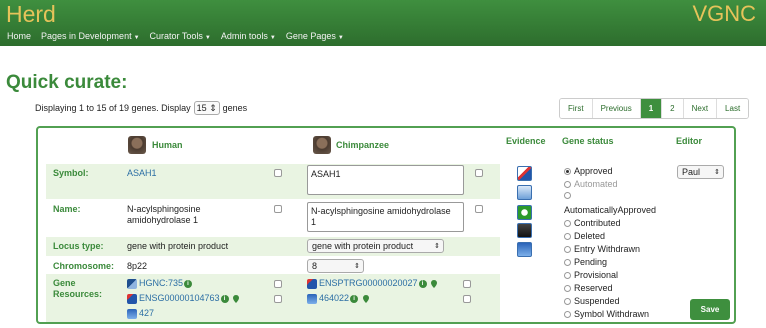  I want to click on brand-logo: Herd, so click(31, 14).